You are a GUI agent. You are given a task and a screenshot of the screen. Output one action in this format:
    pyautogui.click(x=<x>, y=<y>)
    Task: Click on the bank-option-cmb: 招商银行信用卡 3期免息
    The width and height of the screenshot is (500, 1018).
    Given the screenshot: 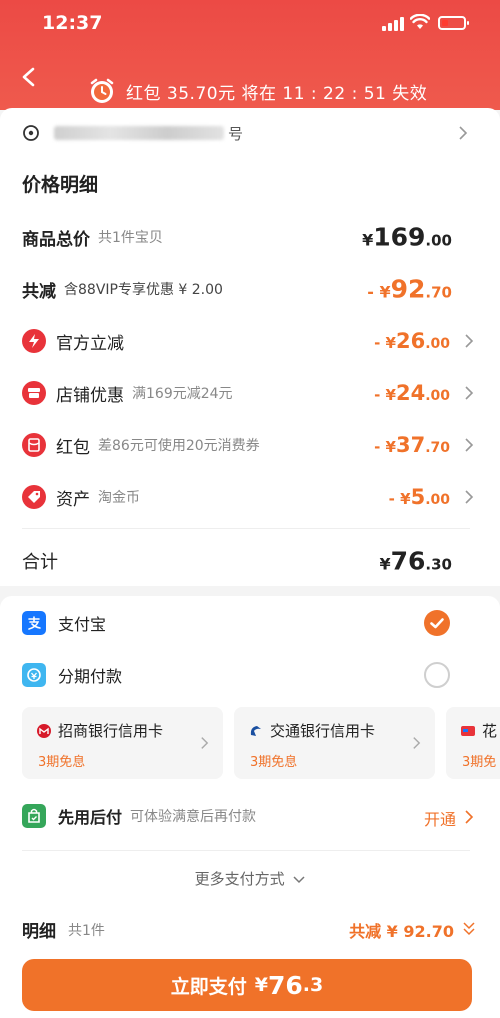 What is the action you would take?
    pyautogui.click(x=122, y=743)
    